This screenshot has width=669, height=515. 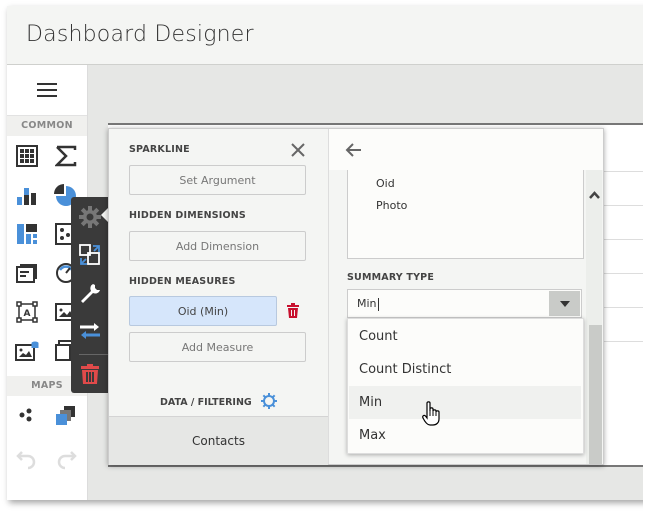 What do you see at coordinates (218, 440) in the screenshot?
I see `datasource-tab-contacts: Contacts` at bounding box center [218, 440].